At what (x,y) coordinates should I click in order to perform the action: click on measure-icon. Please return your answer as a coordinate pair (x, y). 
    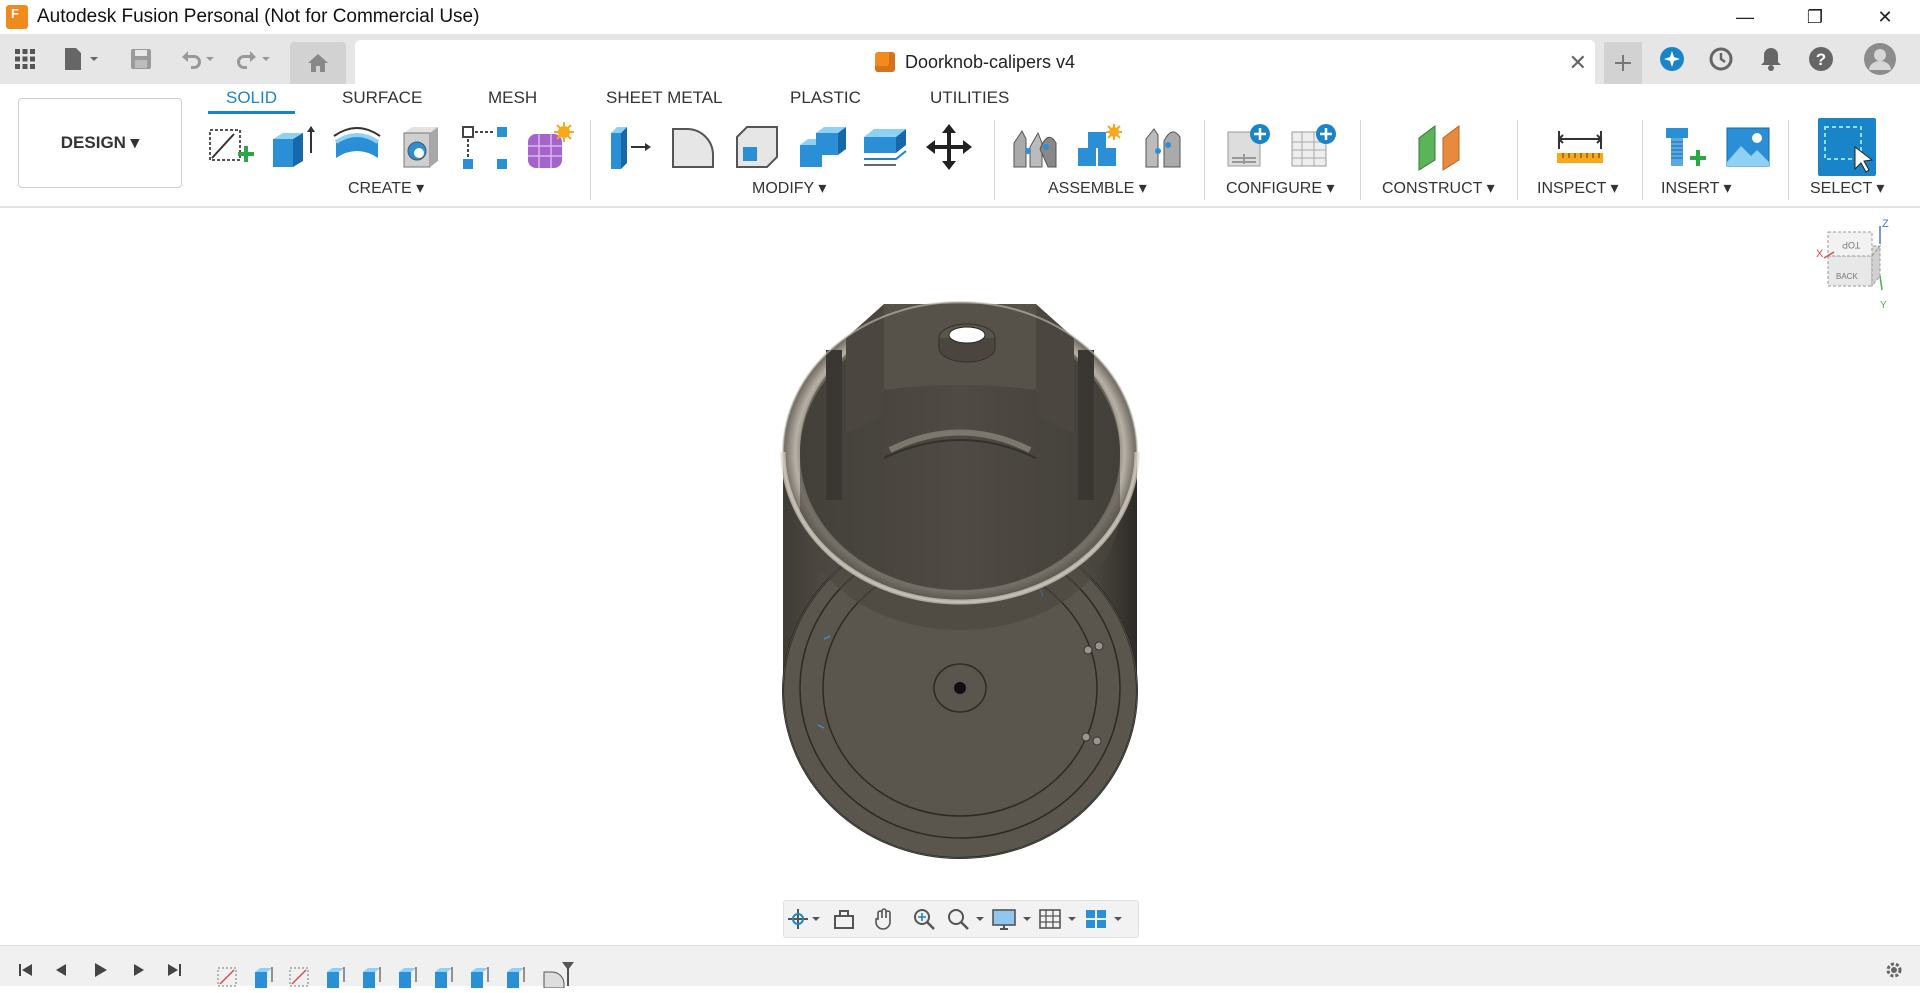
    Looking at the image, I should click on (1580, 147).